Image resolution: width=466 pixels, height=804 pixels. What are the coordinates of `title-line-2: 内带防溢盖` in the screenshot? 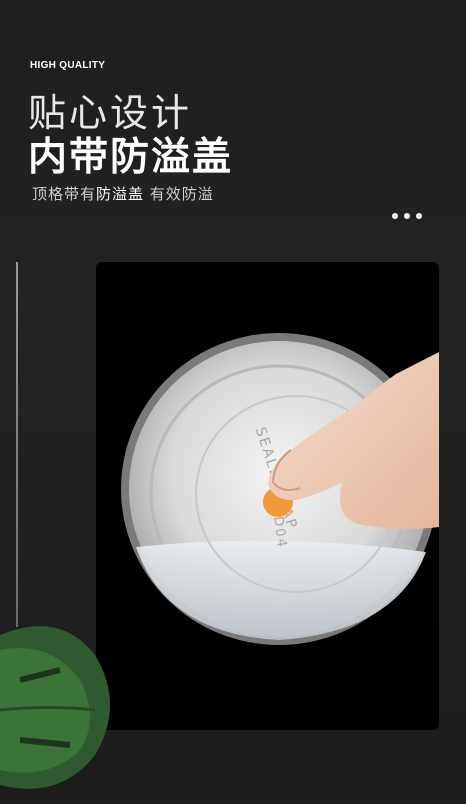 It's located at (131, 157).